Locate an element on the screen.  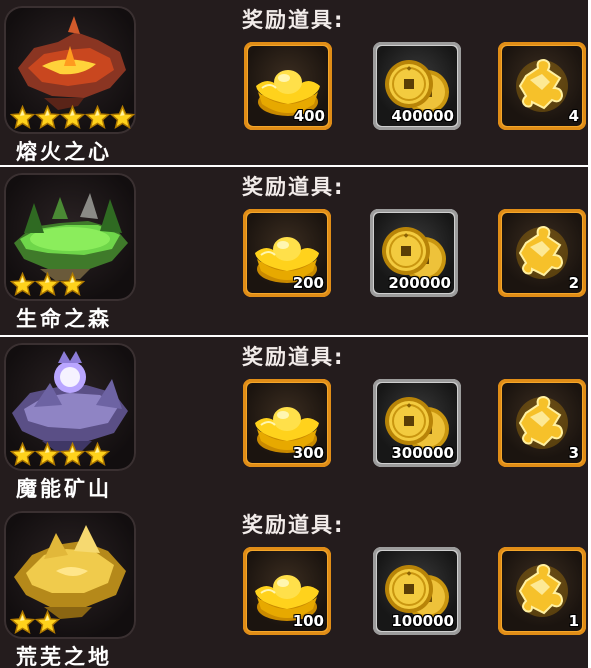
reward-slot-fragment: 4 is located at coordinates (542, 86).